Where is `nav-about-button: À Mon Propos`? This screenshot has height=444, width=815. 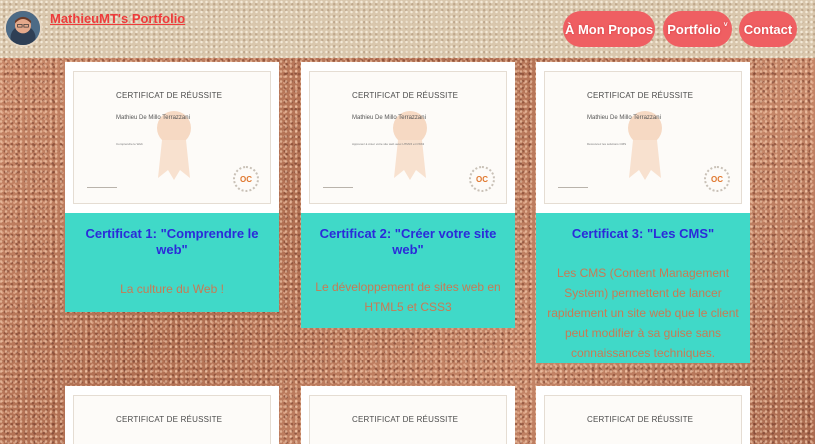 nav-about-button: À Mon Propos is located at coordinates (609, 29).